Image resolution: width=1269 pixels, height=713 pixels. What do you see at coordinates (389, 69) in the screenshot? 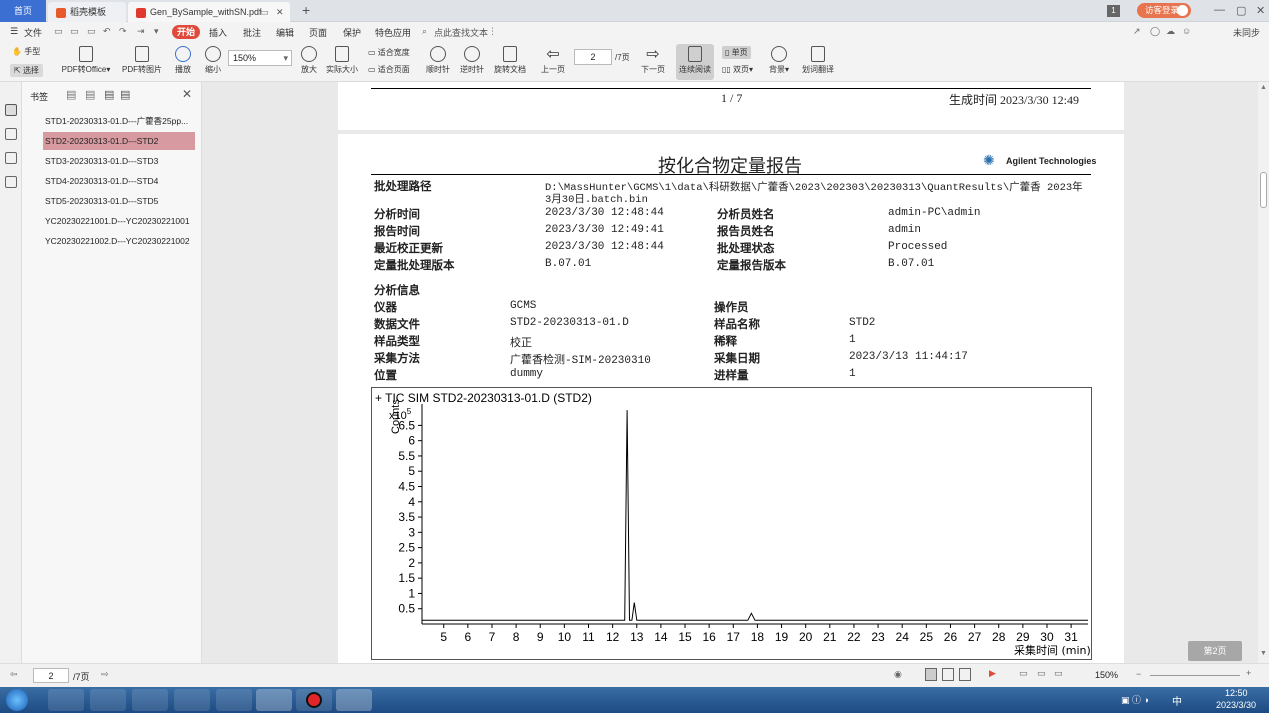
I see `fit-page-button: ▭ 适合页面` at bounding box center [389, 69].